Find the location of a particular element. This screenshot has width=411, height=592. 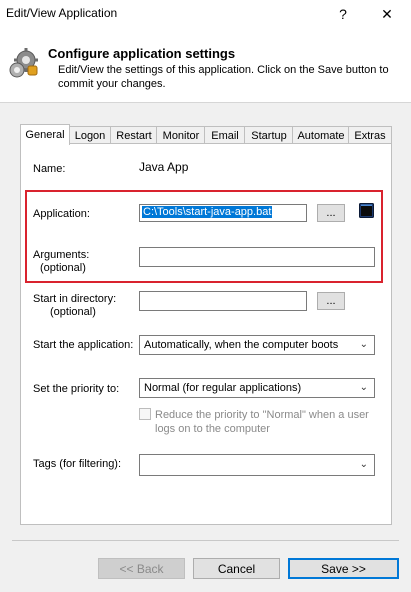

gears-icon is located at coordinates (23, 63).